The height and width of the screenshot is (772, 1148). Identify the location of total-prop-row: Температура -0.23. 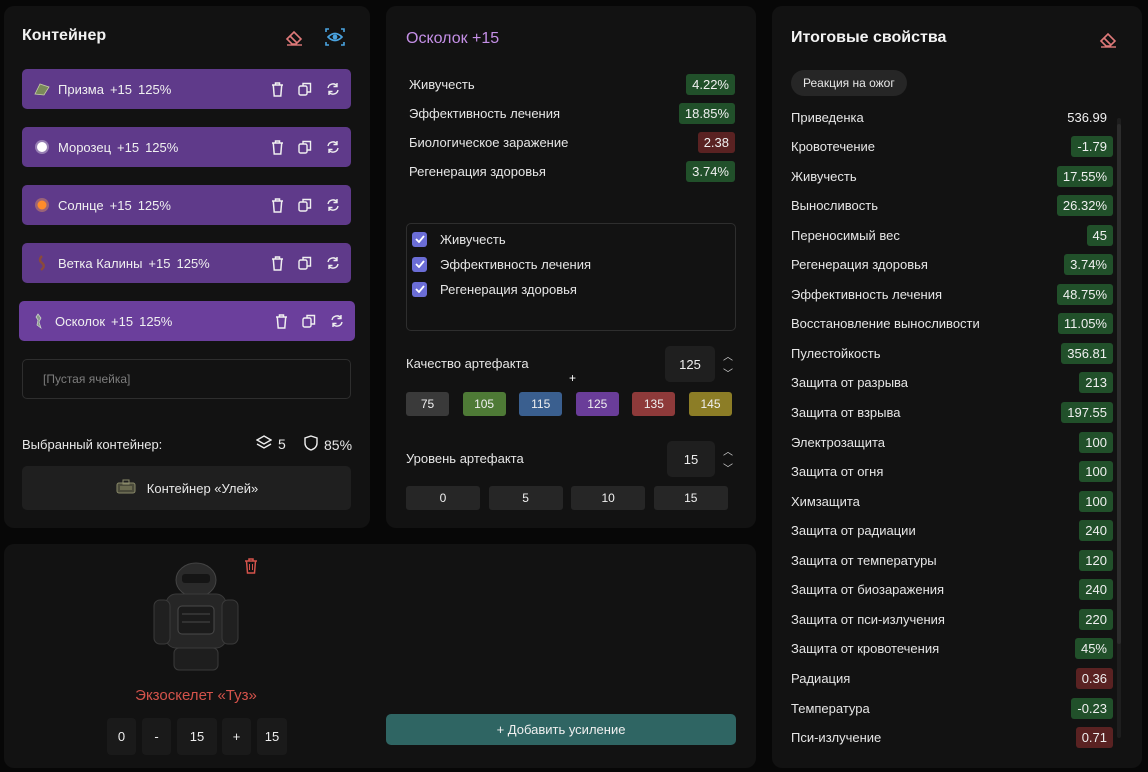
(952, 708).